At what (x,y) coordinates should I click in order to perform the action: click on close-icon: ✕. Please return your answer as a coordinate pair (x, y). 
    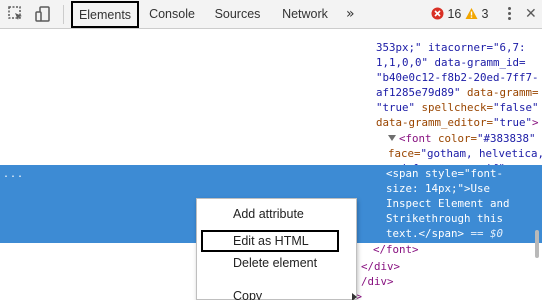
    Looking at the image, I should click on (532, 14).